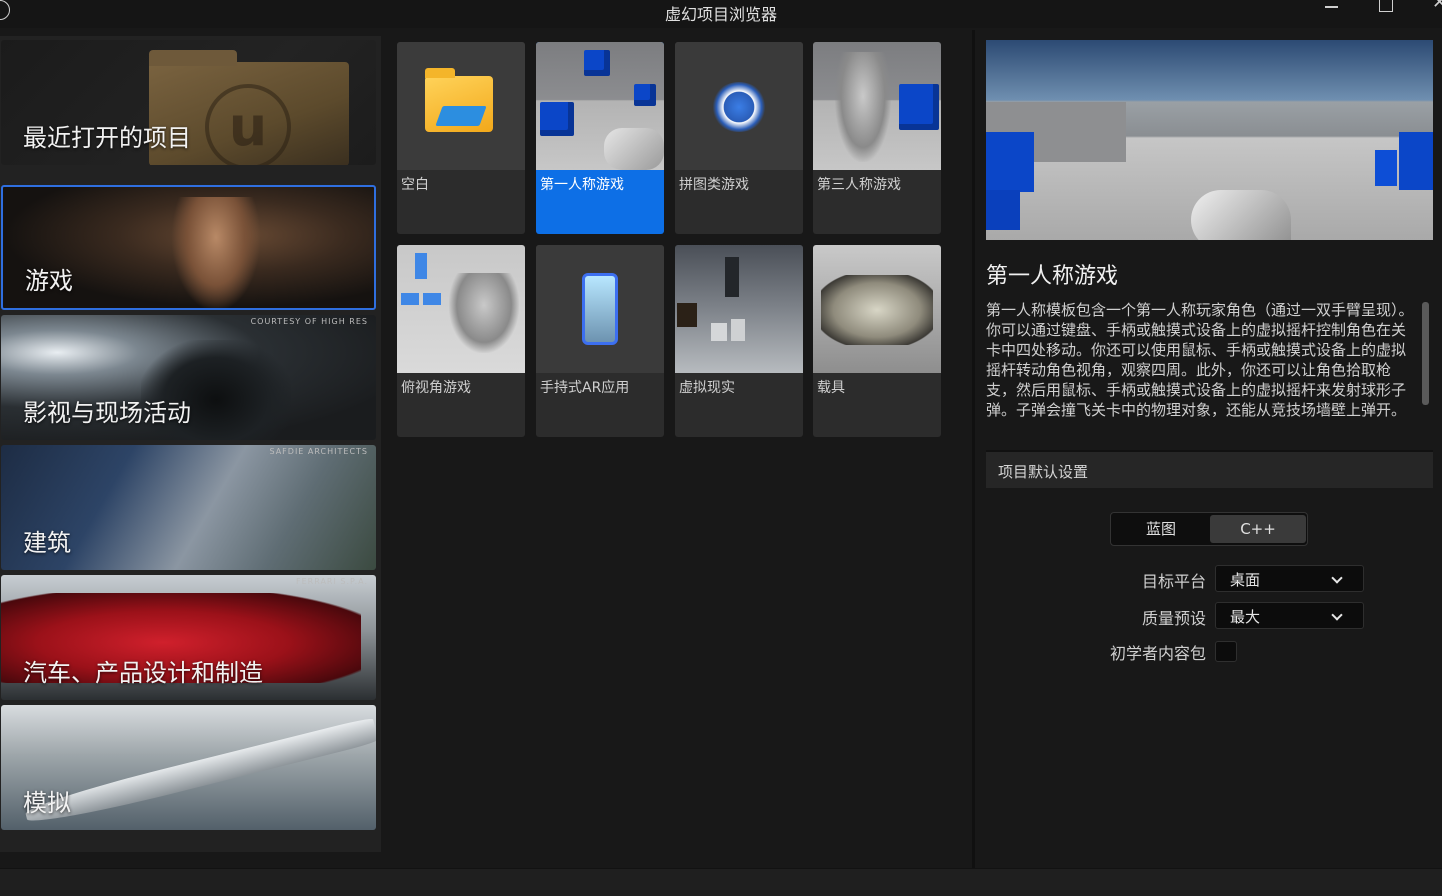 The height and width of the screenshot is (896, 1442). I want to click on project-defaults-header: 项目默认设置, so click(1209, 469).